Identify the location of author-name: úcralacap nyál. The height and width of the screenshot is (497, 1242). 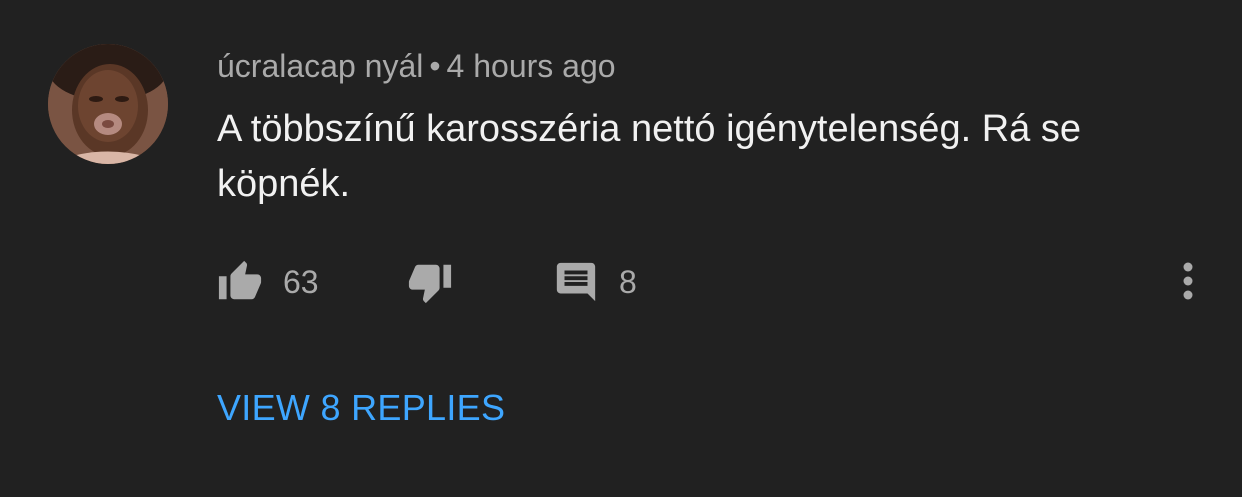
(320, 66).